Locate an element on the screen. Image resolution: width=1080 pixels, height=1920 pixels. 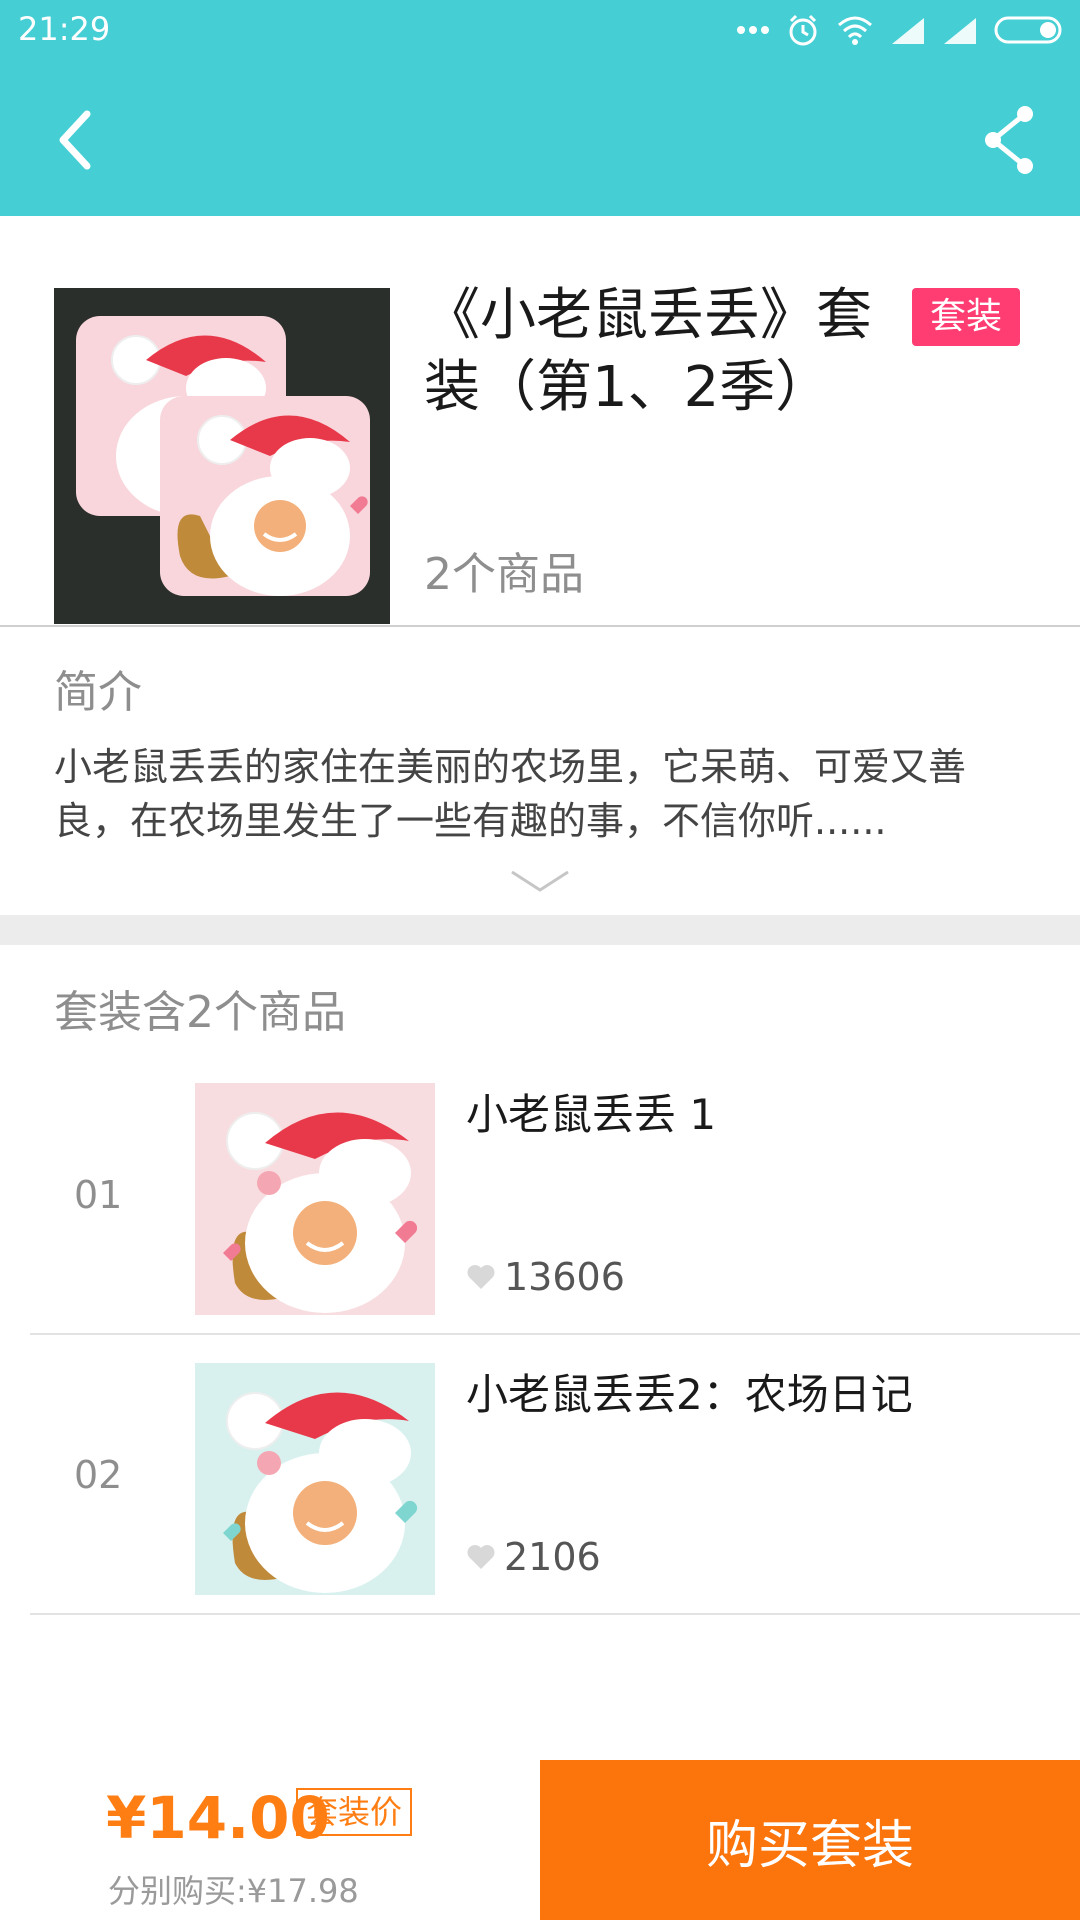
divider is located at coordinates (540, 626).